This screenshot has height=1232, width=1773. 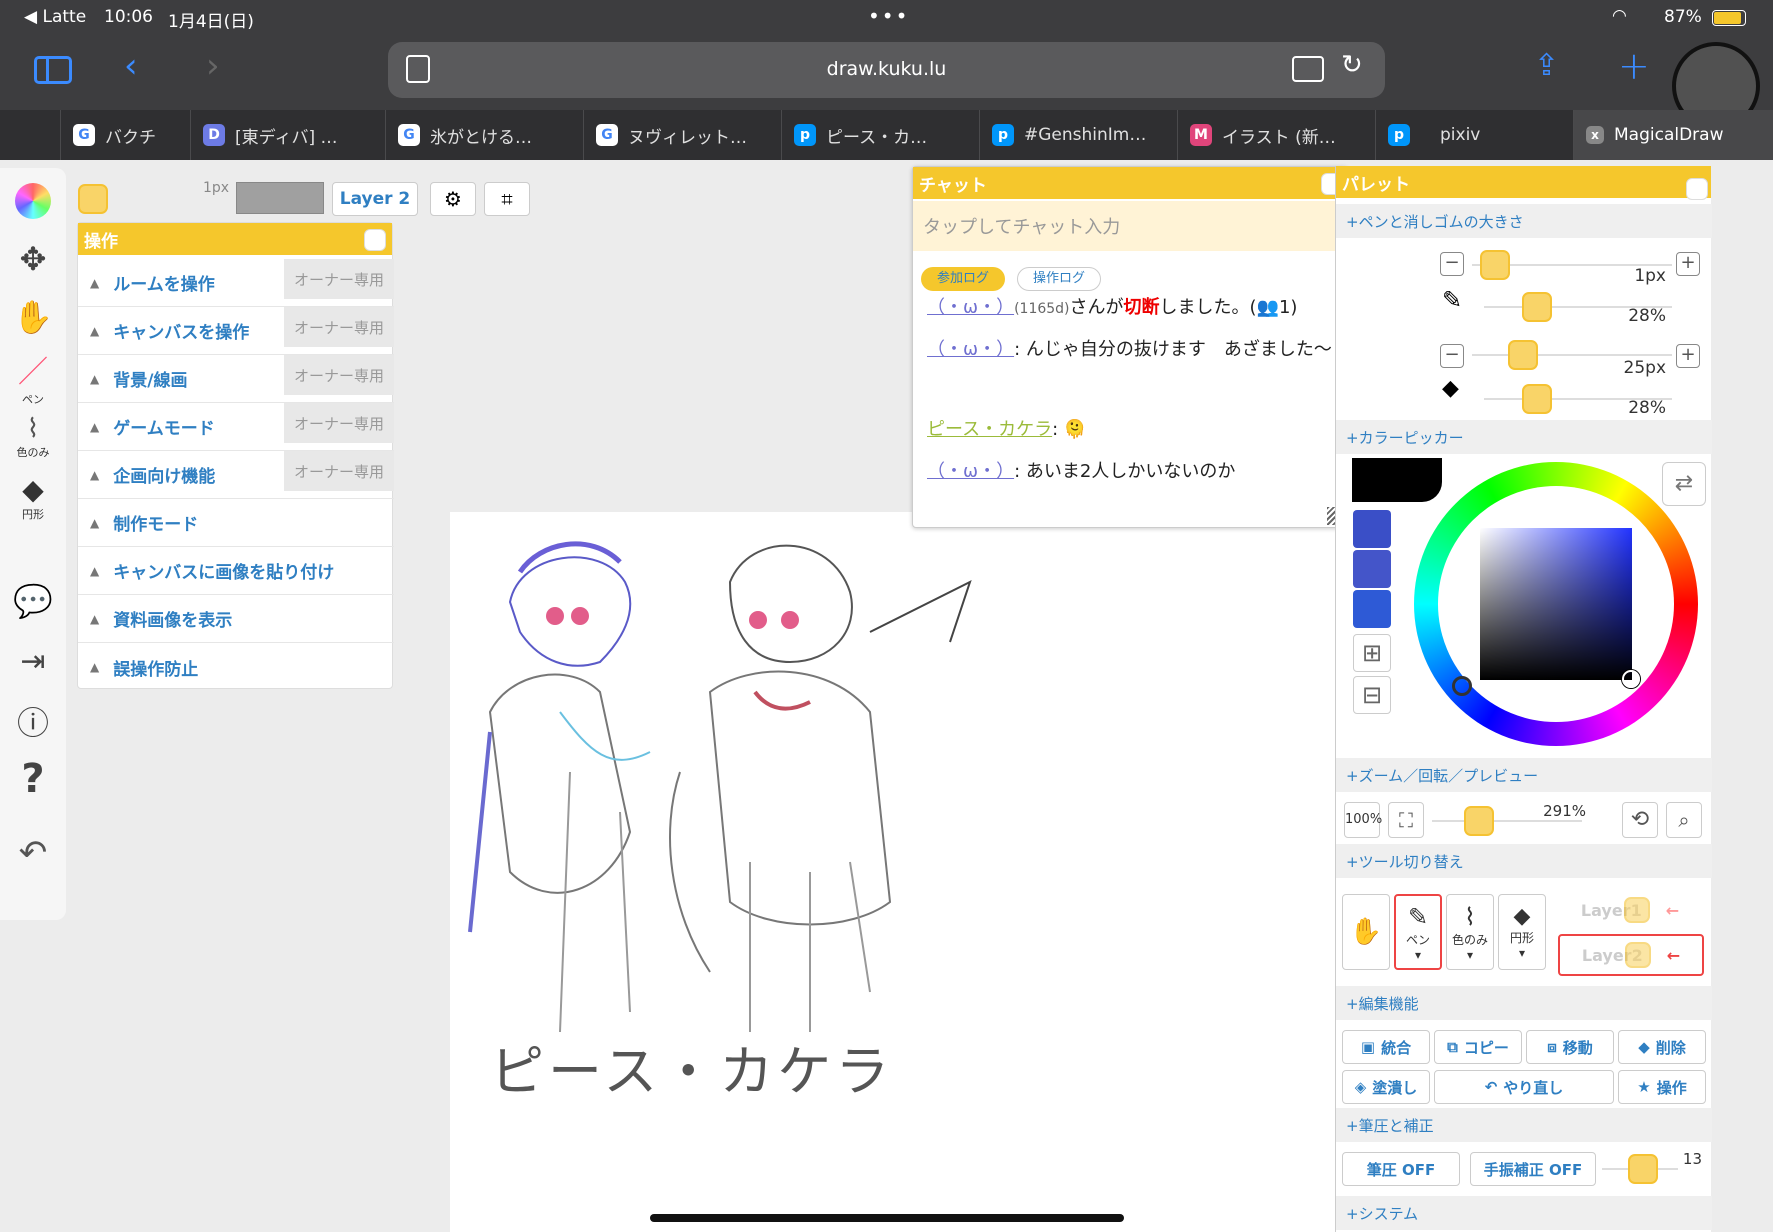 What do you see at coordinates (1386, 1087) in the screenshot?
I see `fill-button: ◈ 塗潰し` at bounding box center [1386, 1087].